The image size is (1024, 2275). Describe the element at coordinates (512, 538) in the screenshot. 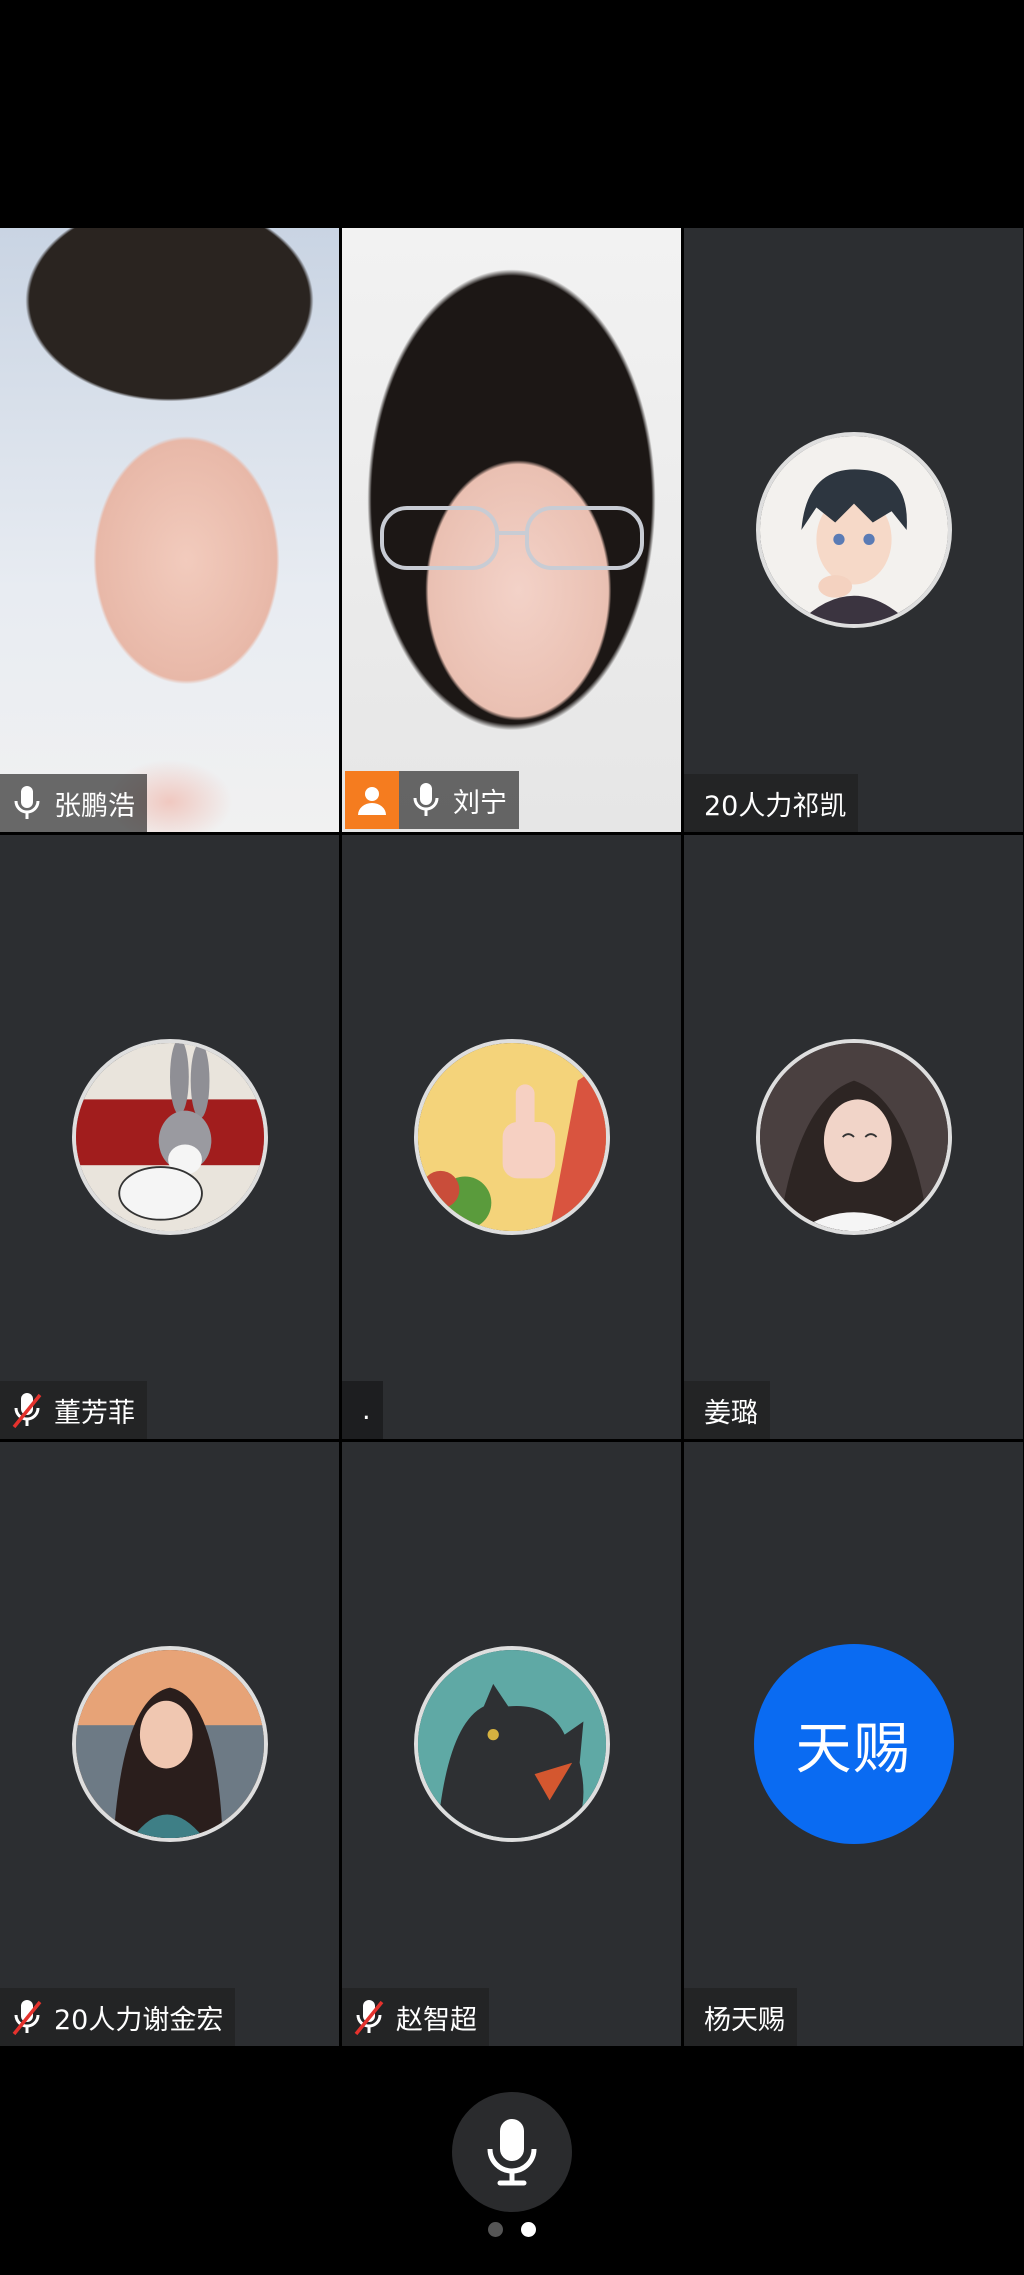

I see `glasses-overlay` at that location.